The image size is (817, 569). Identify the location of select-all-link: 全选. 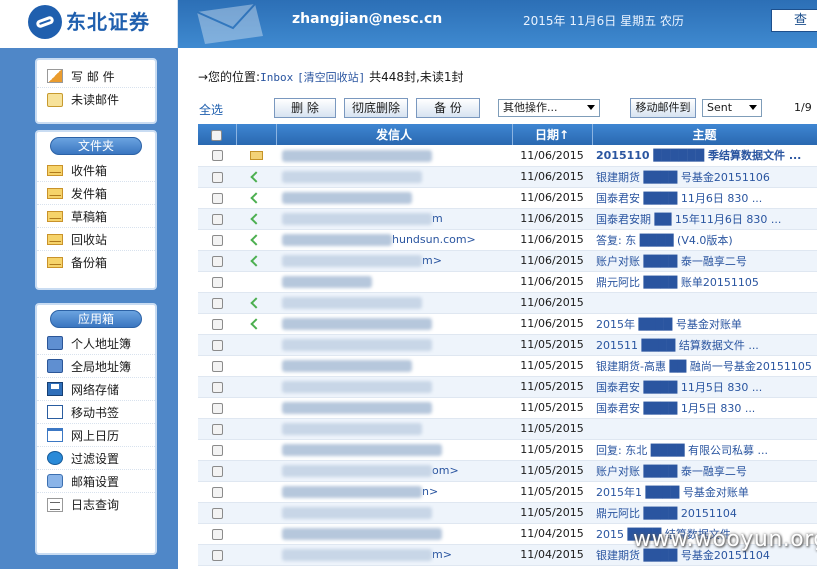
(211, 109).